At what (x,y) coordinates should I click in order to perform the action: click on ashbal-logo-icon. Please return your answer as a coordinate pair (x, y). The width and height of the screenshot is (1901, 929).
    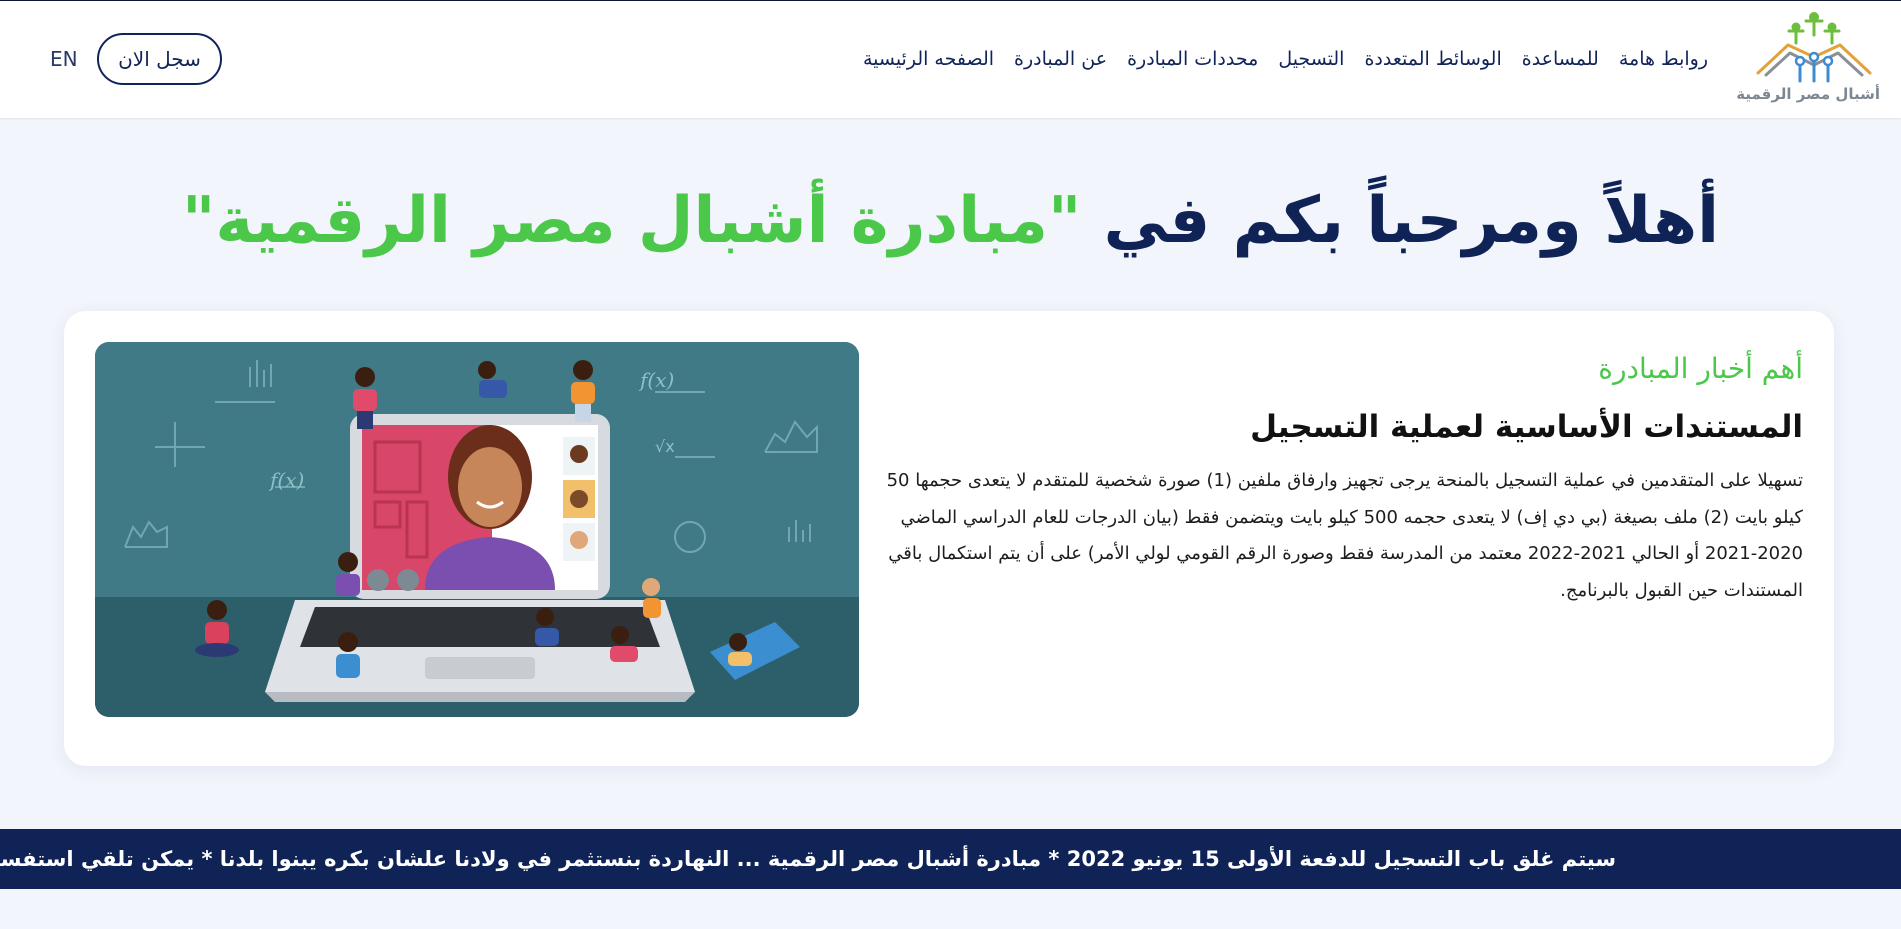
    Looking at the image, I should click on (1814, 47).